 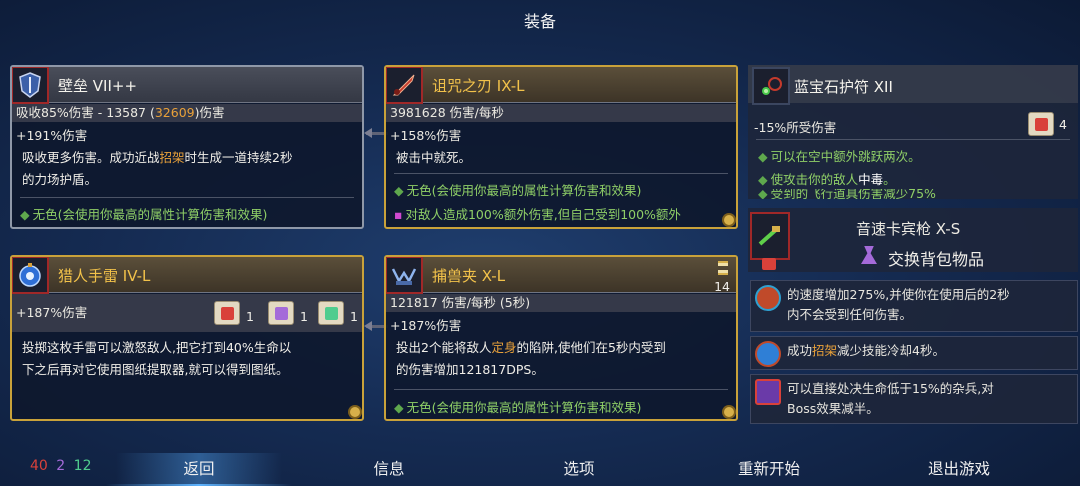 What do you see at coordinates (540, 467) in the screenshot?
I see `bottom-menu-bar: 40 2 12 返回 信息 选项 重新开始 退出游戏` at bounding box center [540, 467].